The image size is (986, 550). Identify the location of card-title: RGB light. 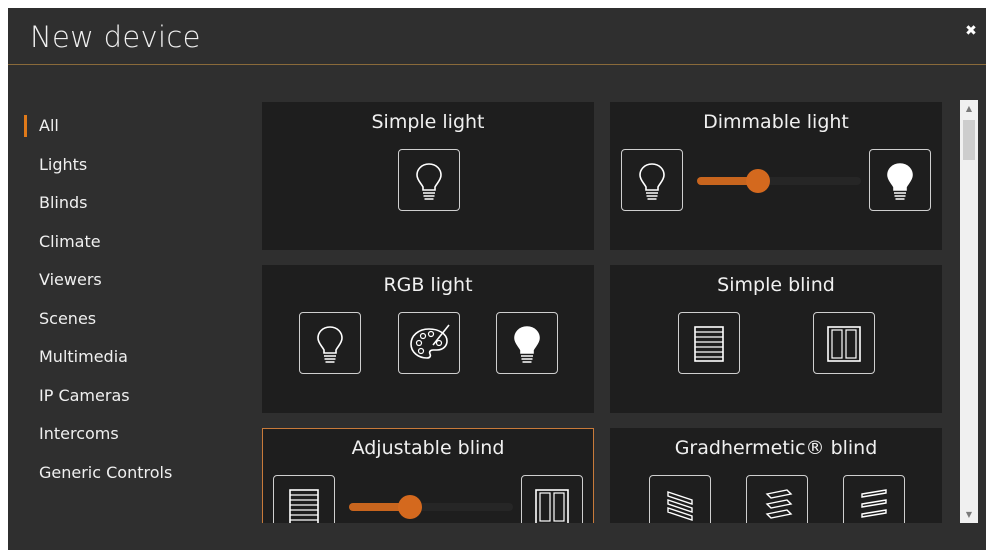
(428, 285).